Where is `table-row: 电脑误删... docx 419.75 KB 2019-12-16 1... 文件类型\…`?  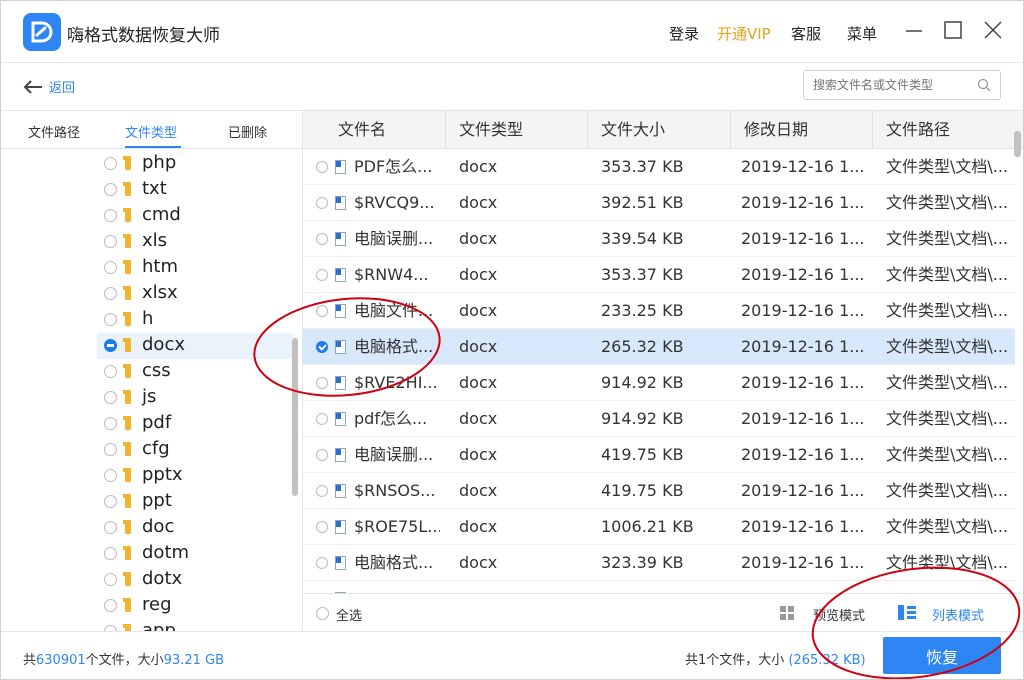 table-row: 电脑误删... docx 419.75 KB 2019-12-16 1... 文件类型\… is located at coordinates (659, 455).